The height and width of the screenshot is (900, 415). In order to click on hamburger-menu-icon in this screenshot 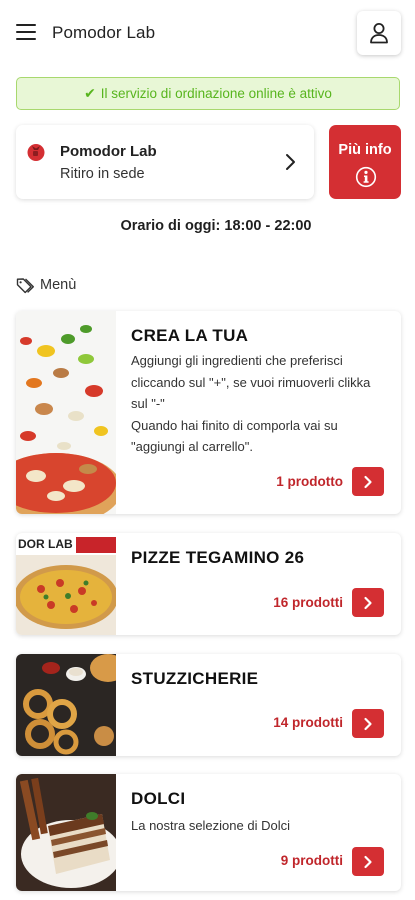, I will do `click(26, 32)`.